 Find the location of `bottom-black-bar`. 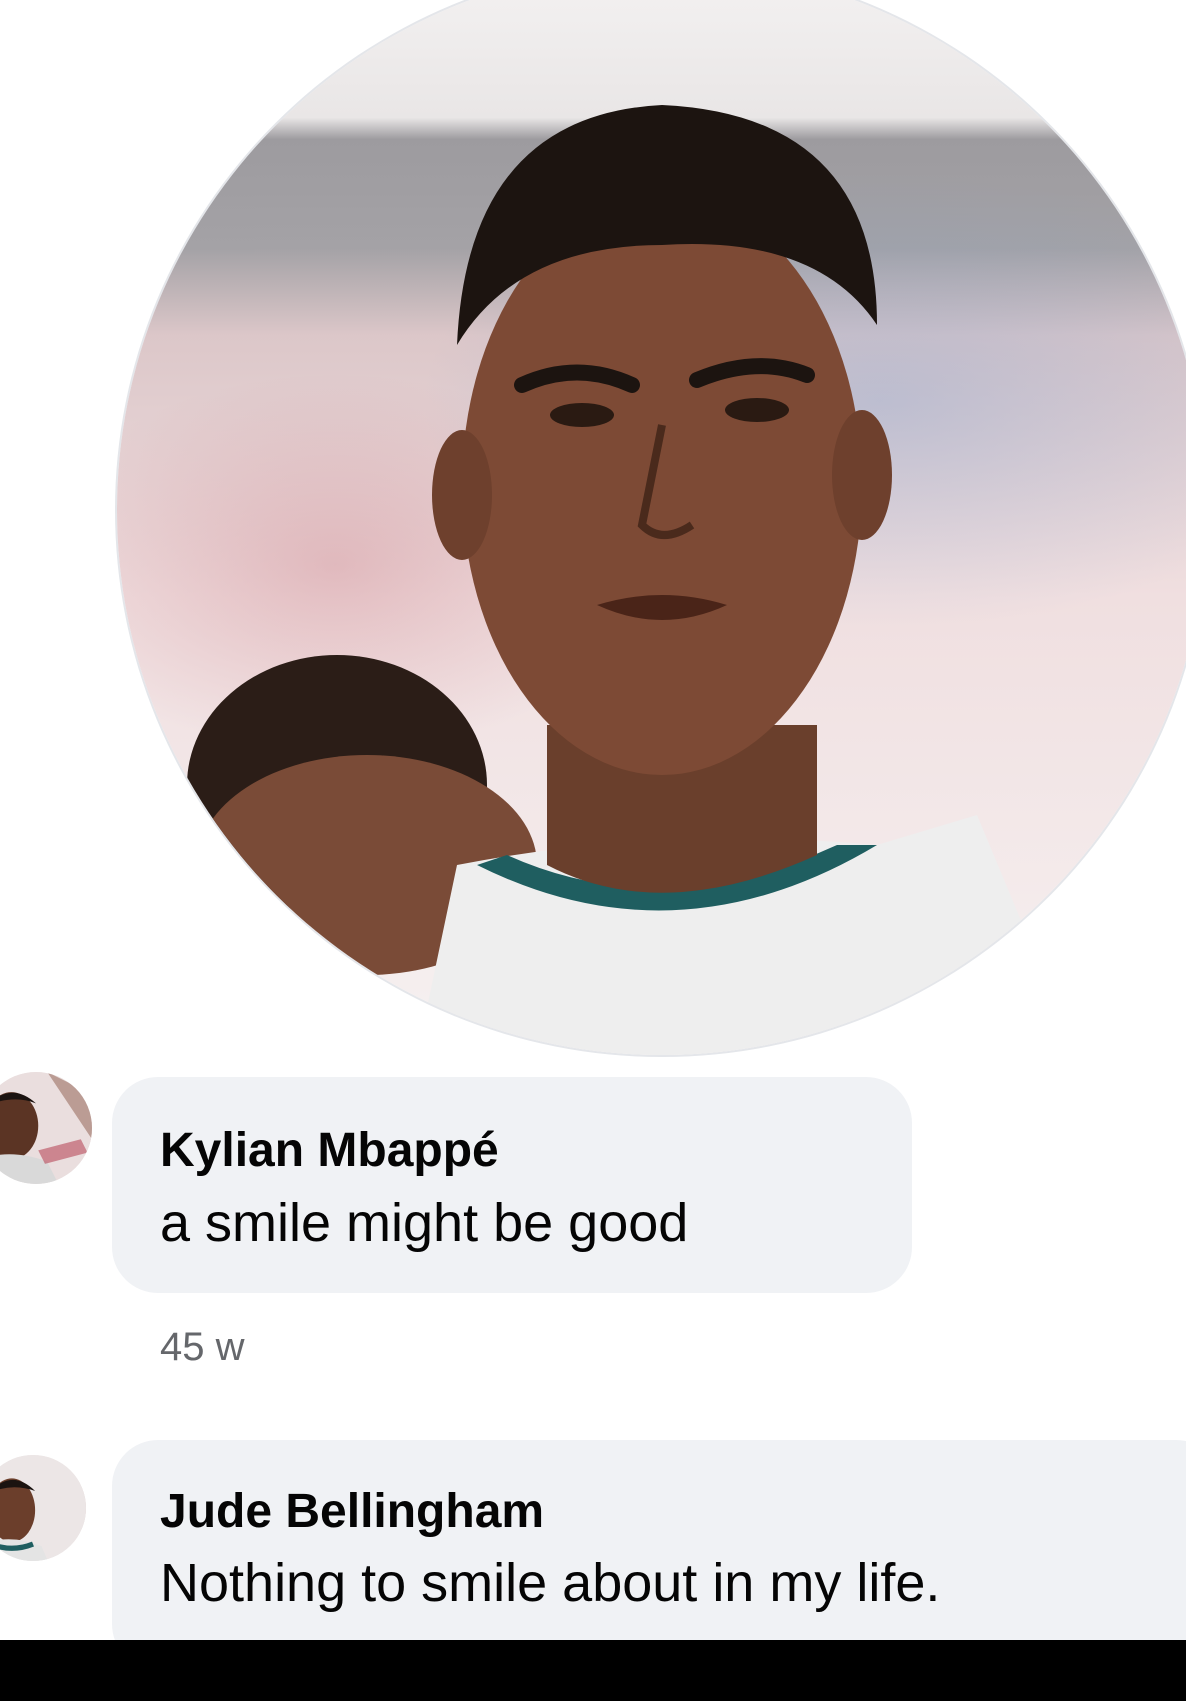

bottom-black-bar is located at coordinates (593, 1670).